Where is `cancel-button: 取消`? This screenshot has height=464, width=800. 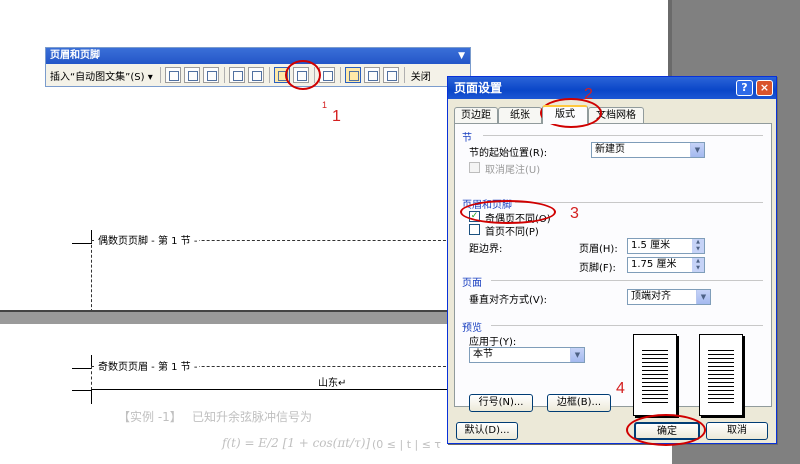
cancel-button: 取消 is located at coordinates (737, 431).